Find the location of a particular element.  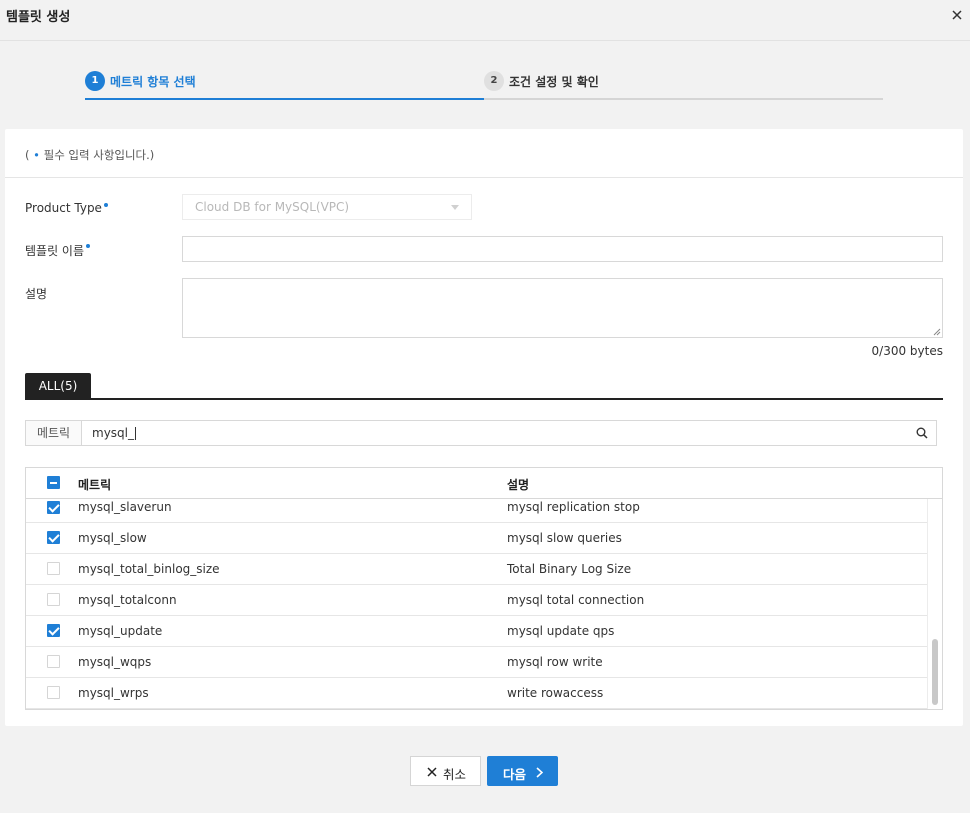

table-header: 메트릭 설명 is located at coordinates (484, 483).